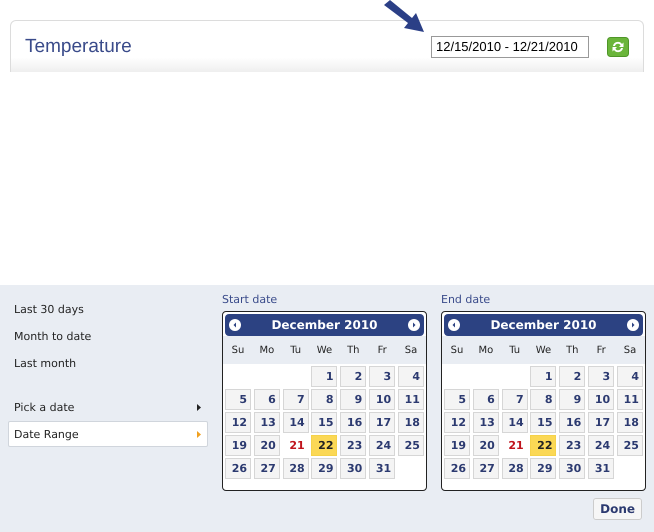 Image resolution: width=654 pixels, height=532 pixels. Describe the element at coordinates (79, 47) in the screenshot. I see `widget-title: Temperature` at that location.